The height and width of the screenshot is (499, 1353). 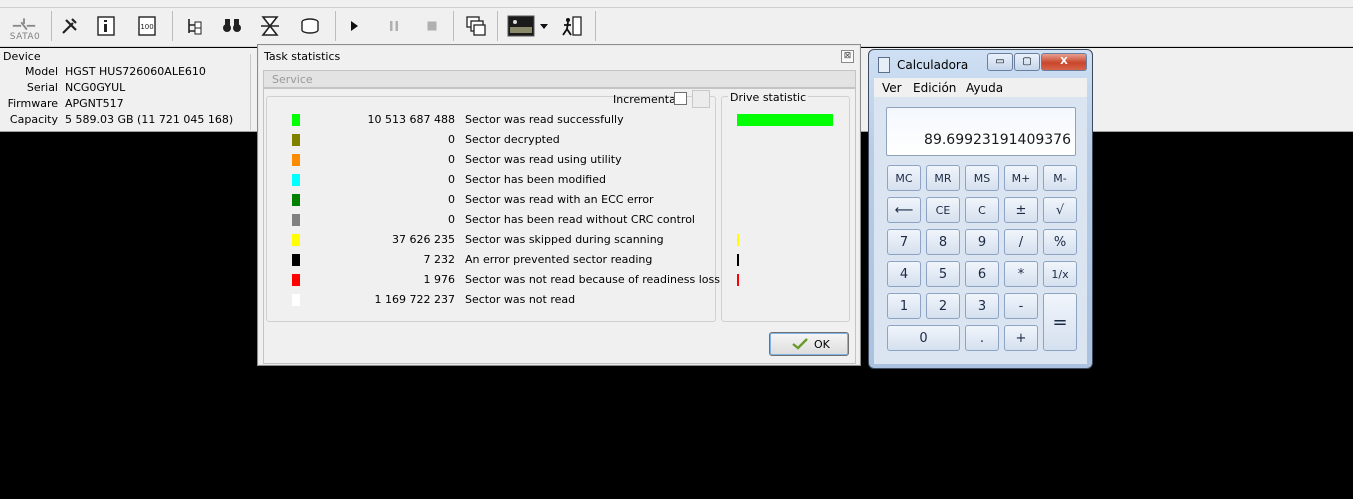 I want to click on decimal-button: ., so click(x=982, y=338).